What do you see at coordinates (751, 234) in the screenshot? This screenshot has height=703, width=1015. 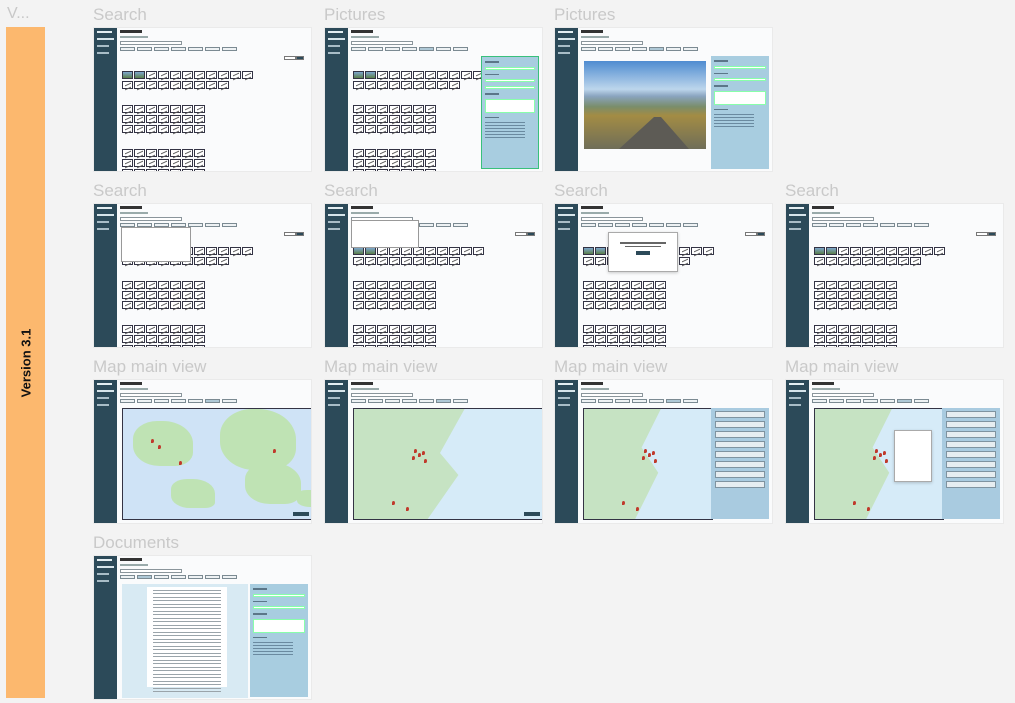 I see `sort-button` at bounding box center [751, 234].